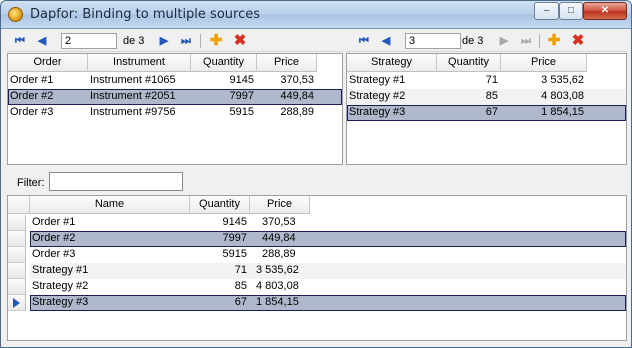 This screenshot has width=632, height=348. Describe the element at coordinates (54, 254) in the screenshot. I see `cell-name: Order #3` at that location.